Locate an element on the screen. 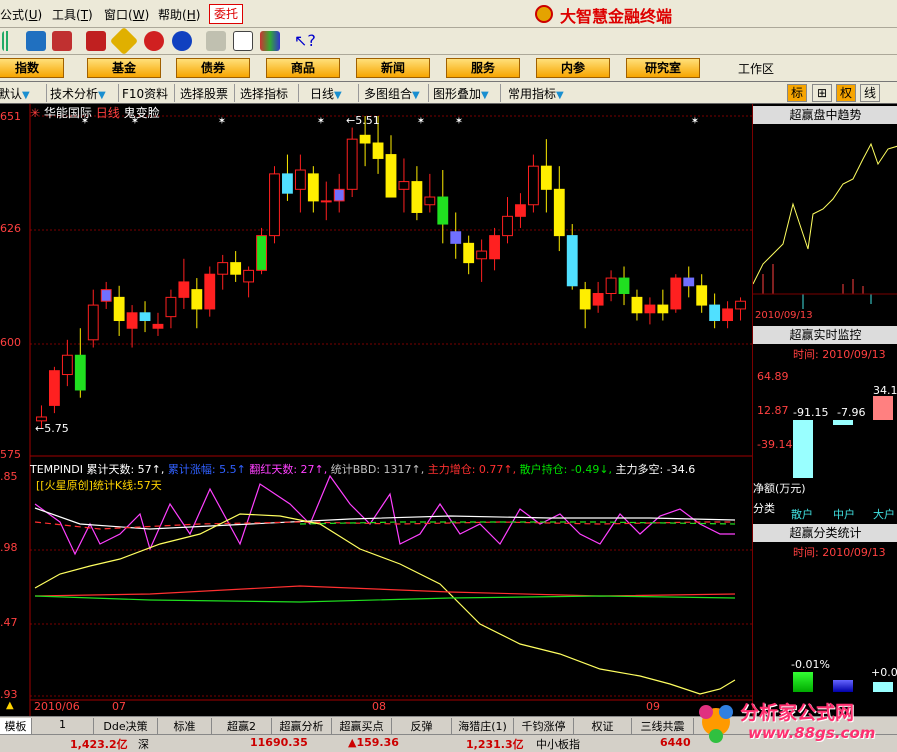 This screenshot has width=897, height=752. right-tab-mark: 标 is located at coordinates (797, 93).